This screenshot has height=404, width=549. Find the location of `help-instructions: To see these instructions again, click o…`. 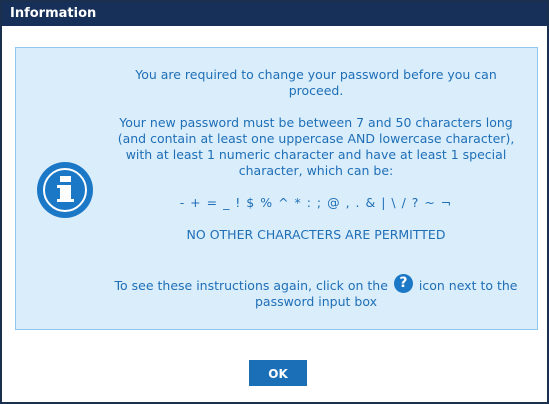

help-instructions: To see these instructions again, click o… is located at coordinates (316, 292).